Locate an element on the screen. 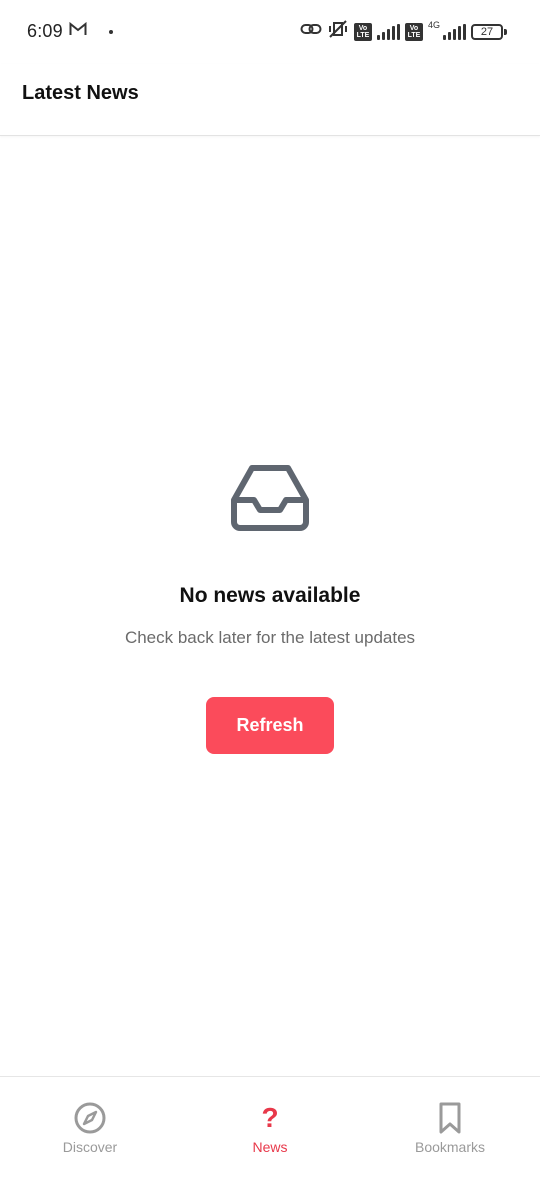 This screenshot has width=540, height=1200. notification-dot-icon is located at coordinates (110, 31).